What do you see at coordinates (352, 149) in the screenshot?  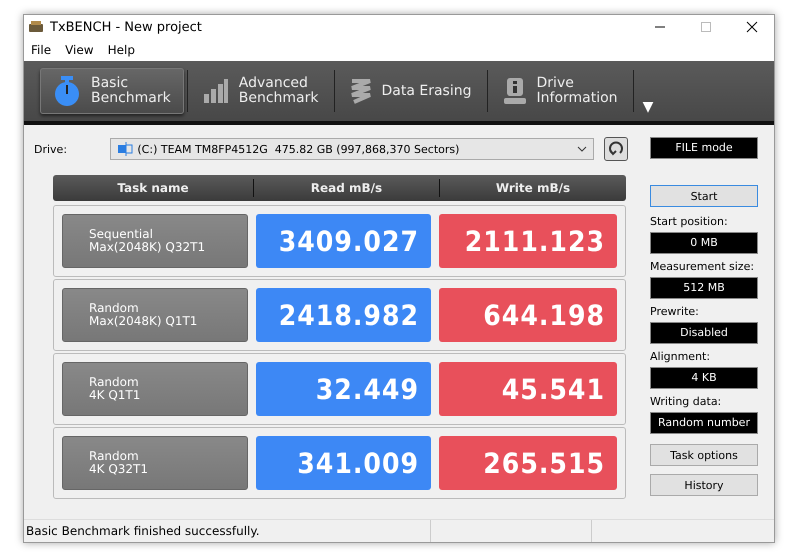 I see `drive-dropdown: (C:) TEAM TM8FP4512G 475.82 GB (997,868,370 Sectors)` at bounding box center [352, 149].